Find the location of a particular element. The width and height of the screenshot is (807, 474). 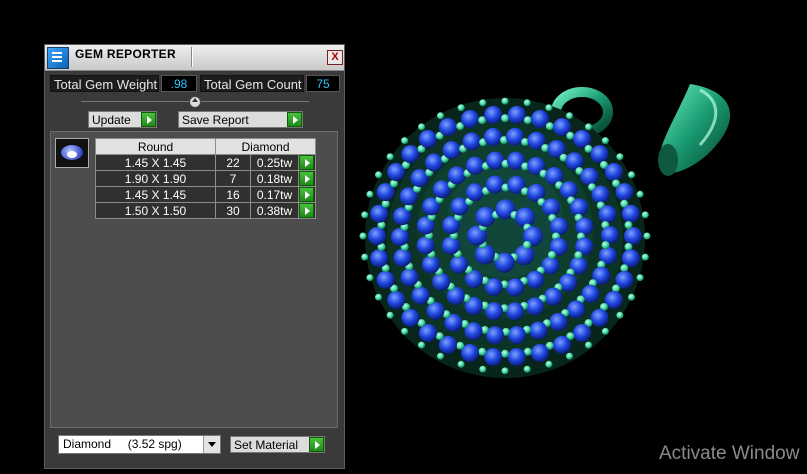

gem-weight: 0.17tw is located at coordinates (274, 194).